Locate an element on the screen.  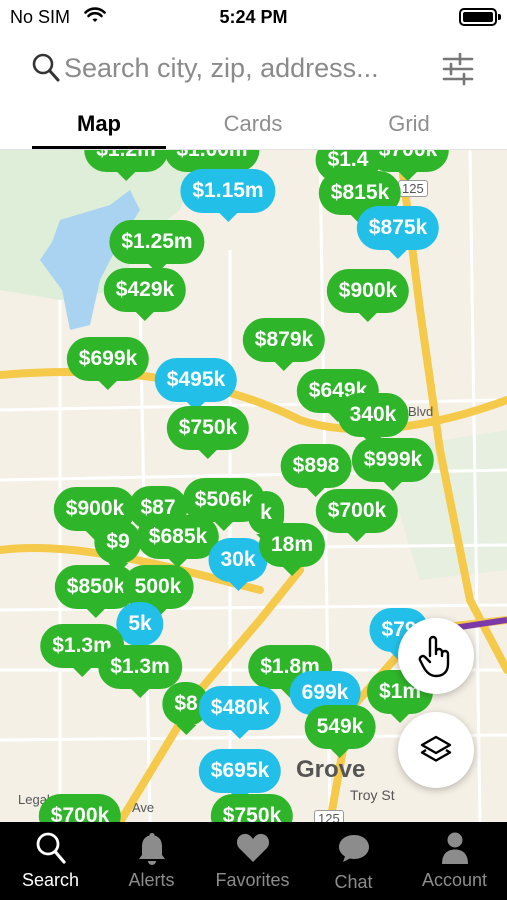
tab-cards: Cards is located at coordinates (253, 124).